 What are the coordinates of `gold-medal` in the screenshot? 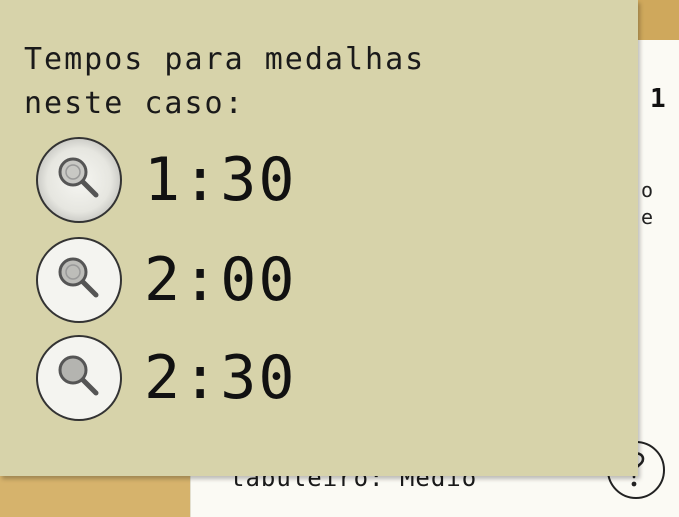 It's located at (79, 180).